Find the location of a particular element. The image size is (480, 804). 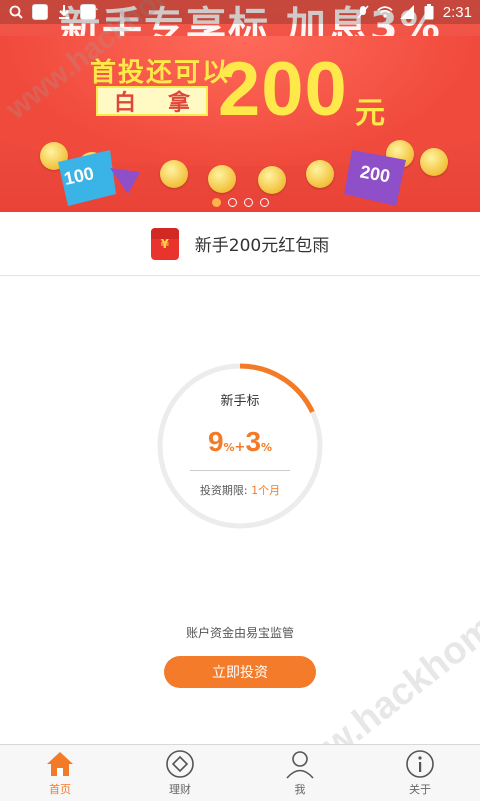

user-icon is located at coordinates (300, 764).